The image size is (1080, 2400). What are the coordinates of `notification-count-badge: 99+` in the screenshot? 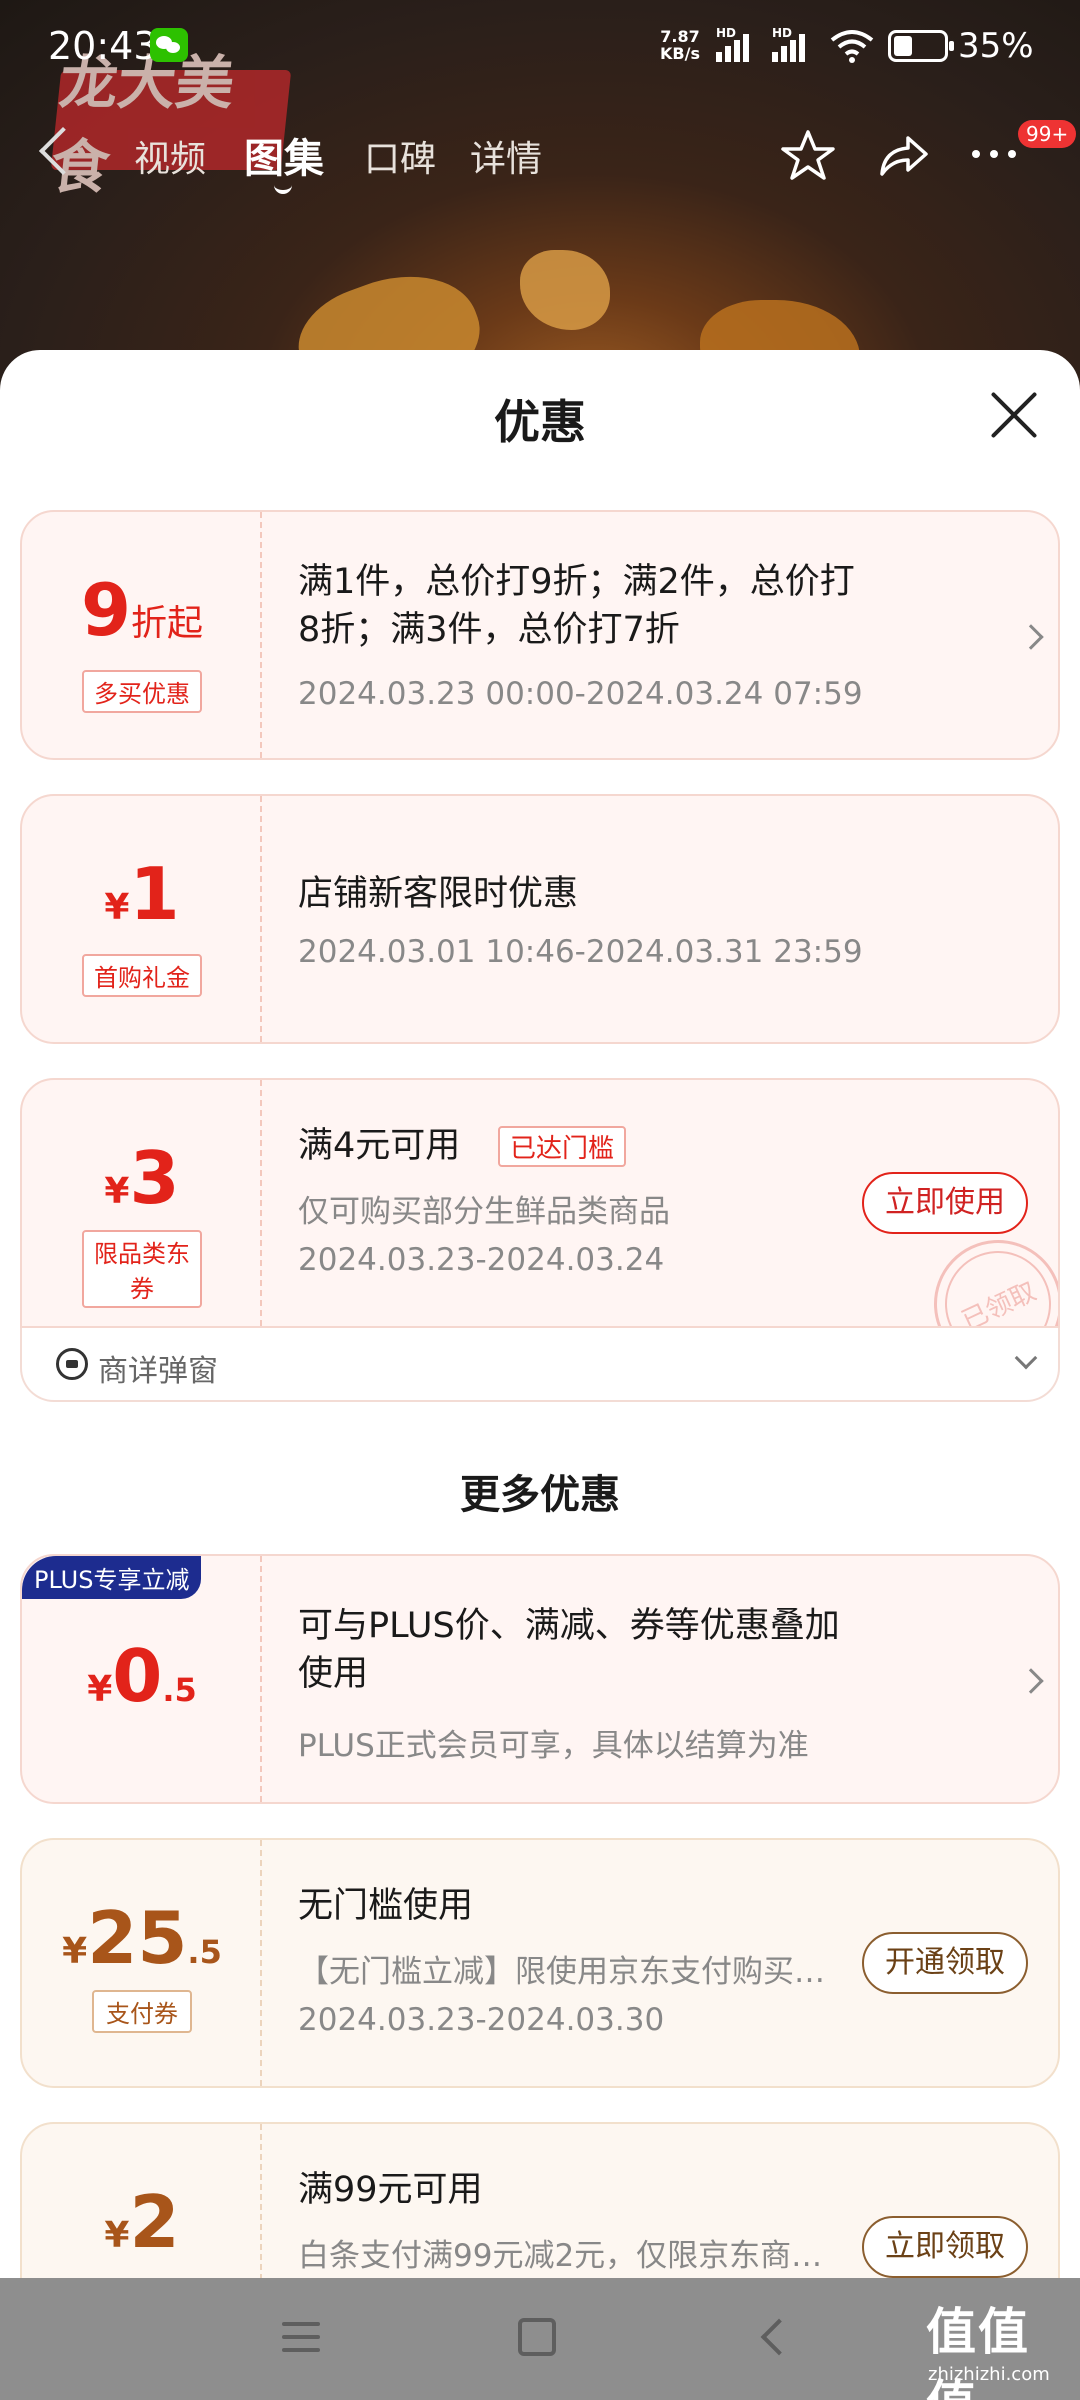 It's located at (1047, 134).